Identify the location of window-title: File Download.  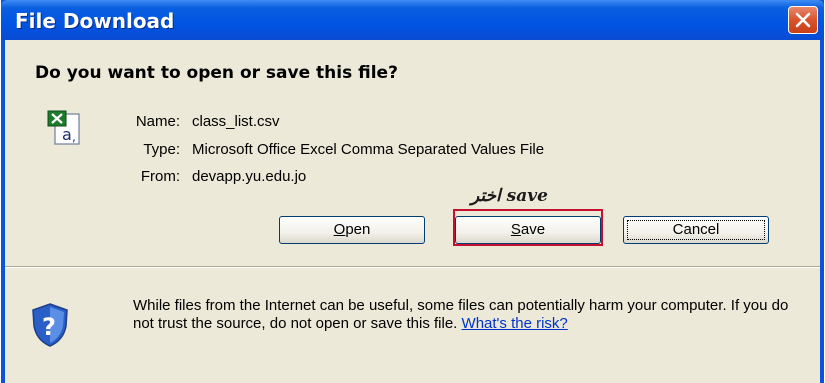
(95, 21).